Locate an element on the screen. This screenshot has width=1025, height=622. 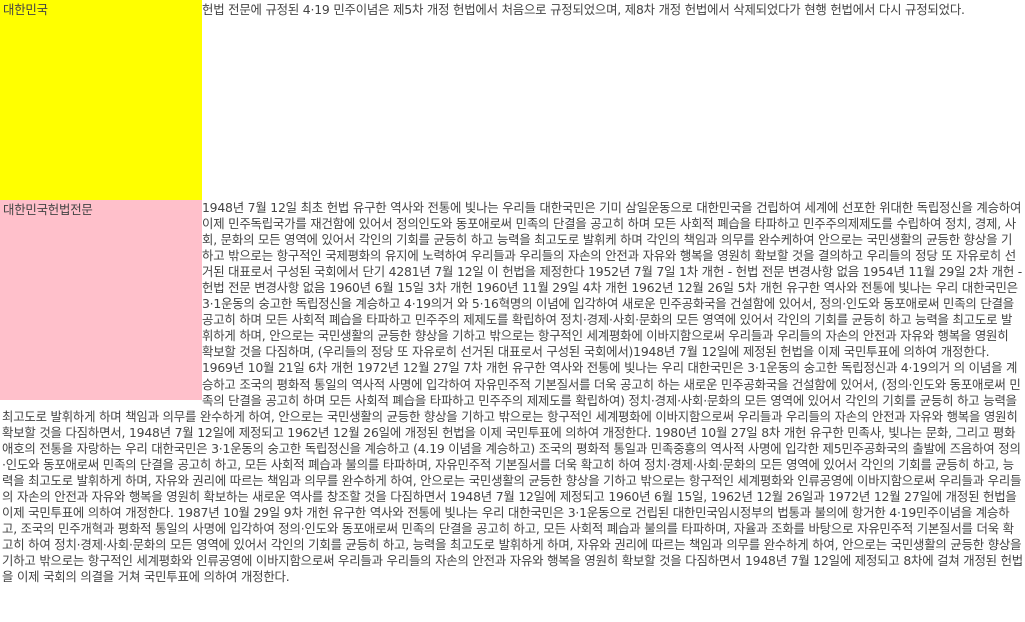
section-label-text: 대한민국헌법전문 is located at coordinates (48, 209).